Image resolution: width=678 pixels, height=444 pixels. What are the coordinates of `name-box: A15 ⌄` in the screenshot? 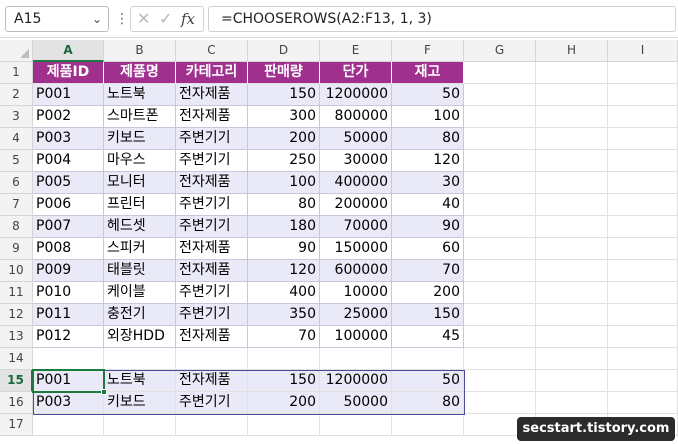 It's located at (57, 19).